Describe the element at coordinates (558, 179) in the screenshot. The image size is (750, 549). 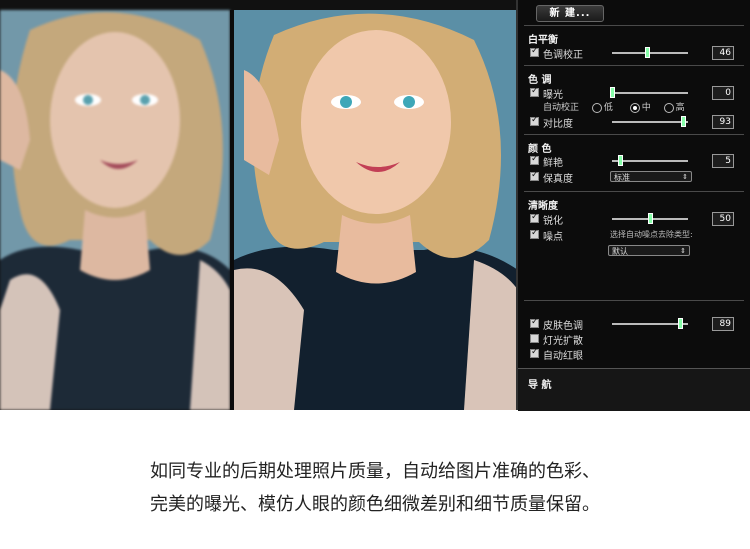
I see `fidelity-label: 保真度` at that location.